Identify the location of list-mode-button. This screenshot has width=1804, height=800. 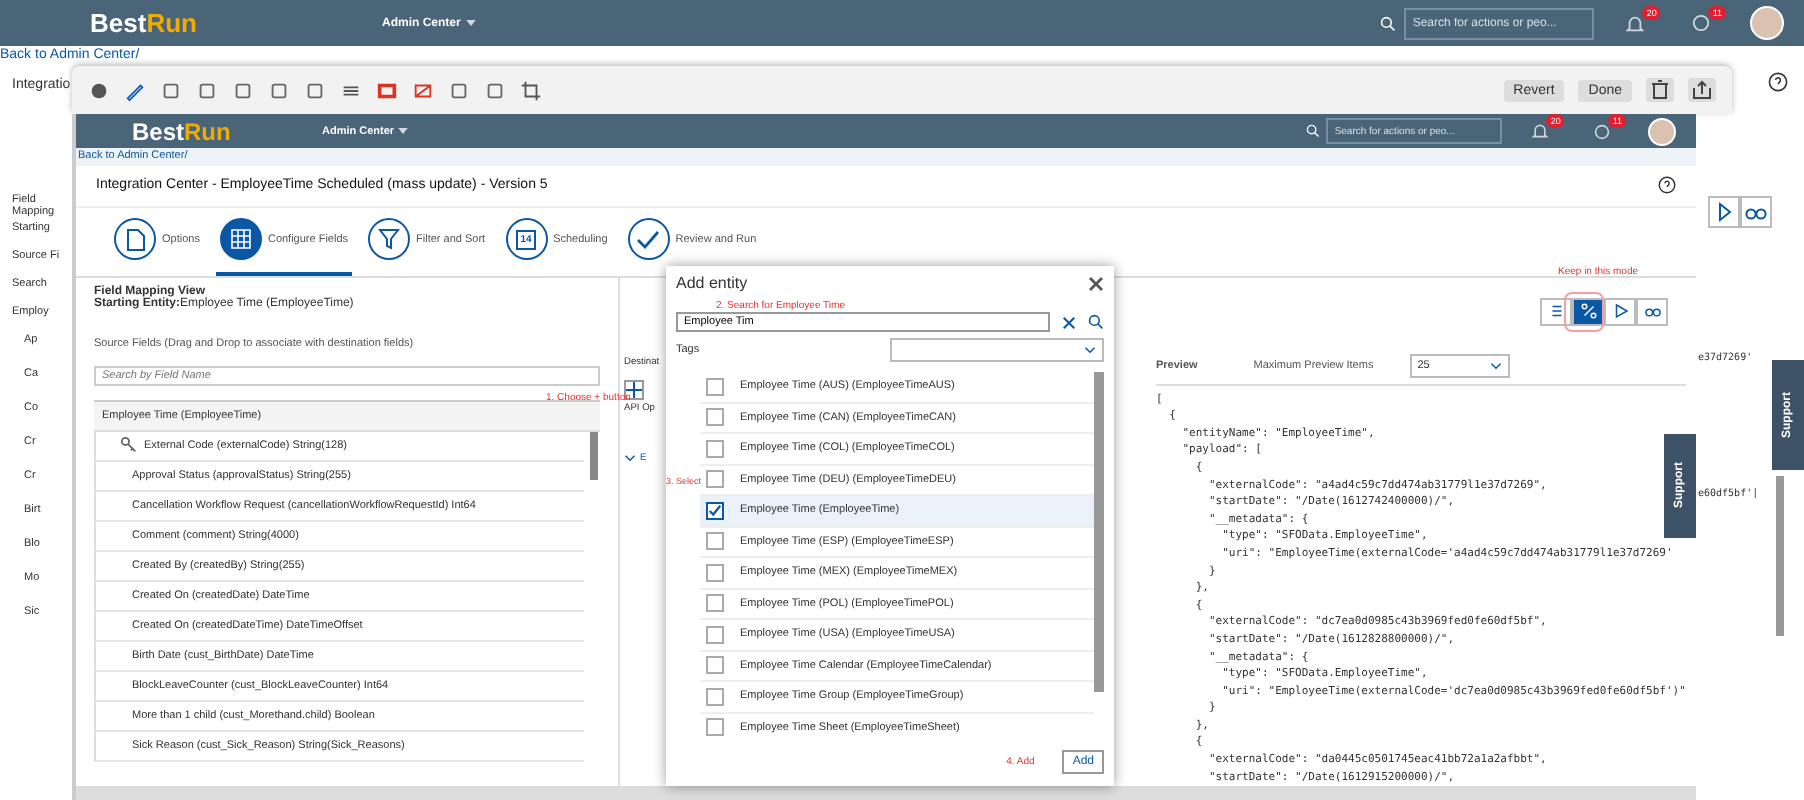
(1556, 311).